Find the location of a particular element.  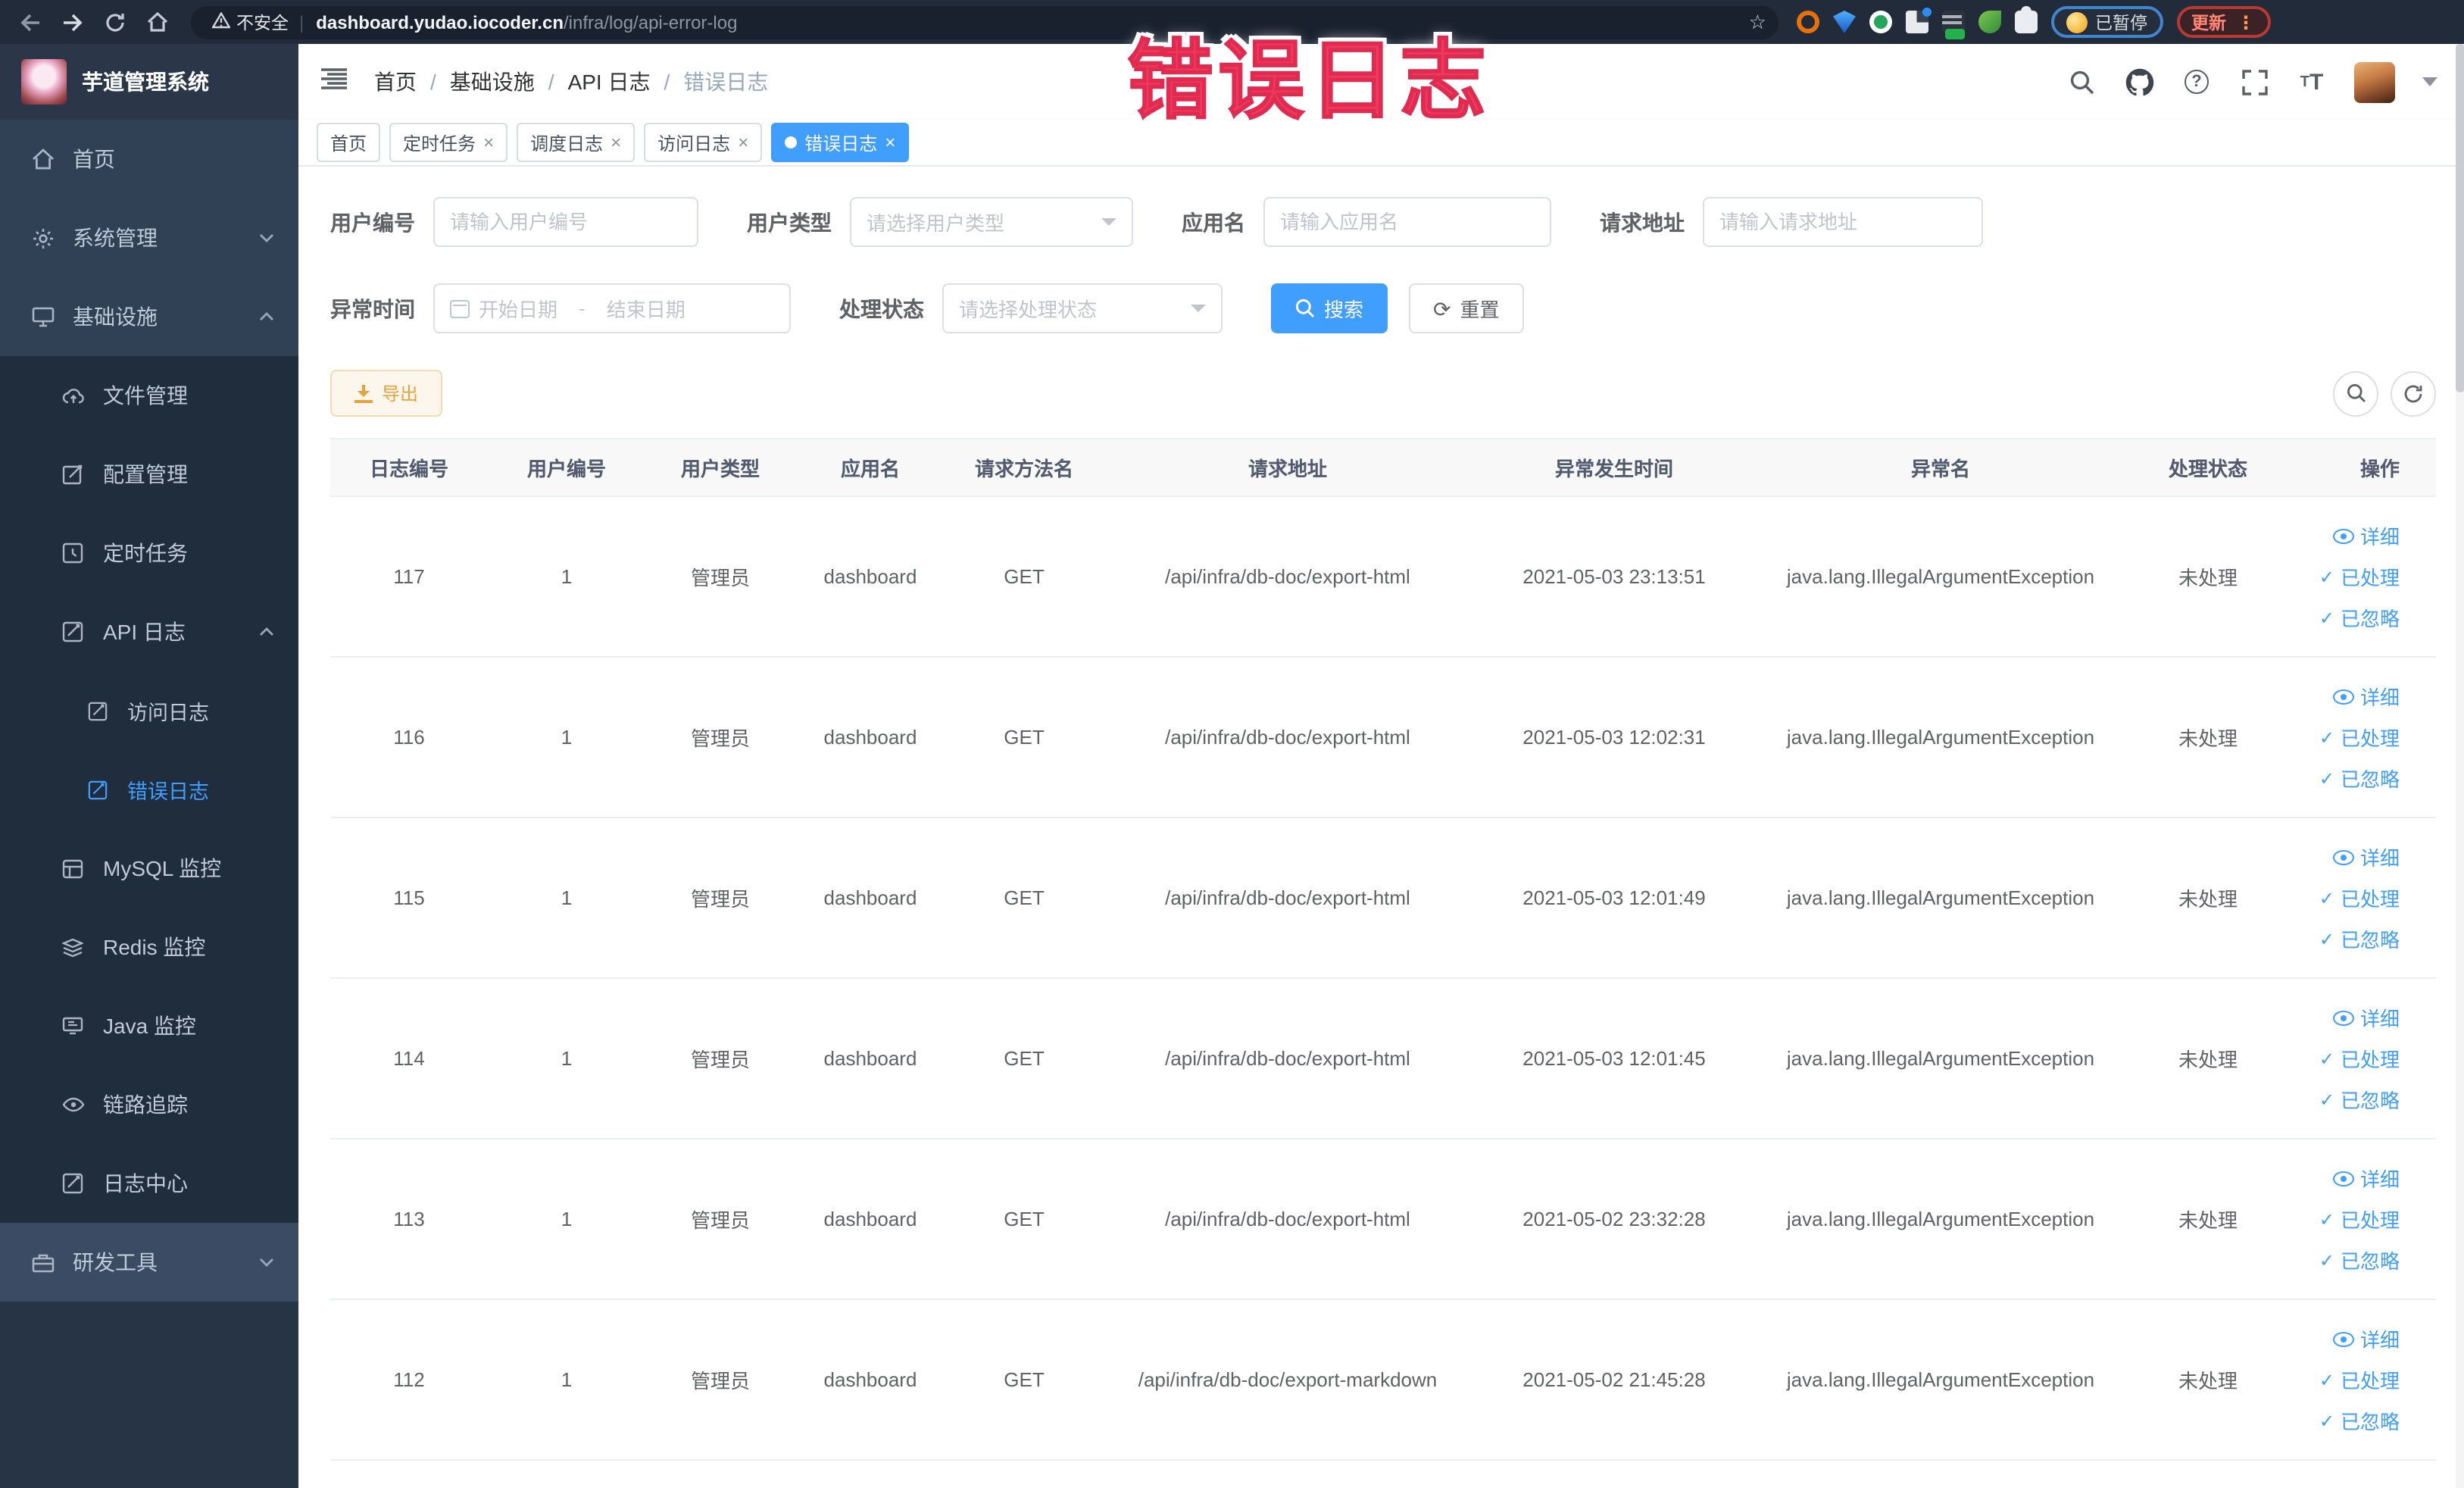

tag-access-log: 访问日志 × is located at coordinates (703, 142).